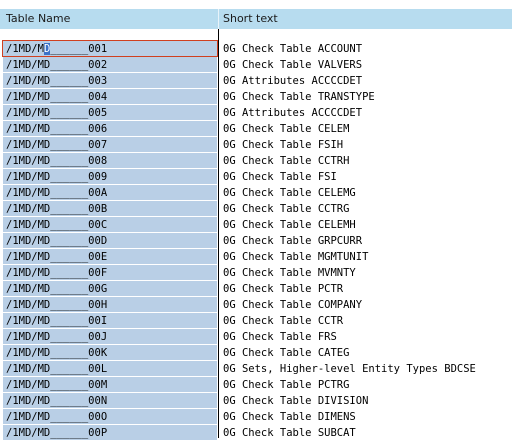  Describe the element at coordinates (109, 19) in the screenshot. I see `column-header-table-name: Table Name` at that location.